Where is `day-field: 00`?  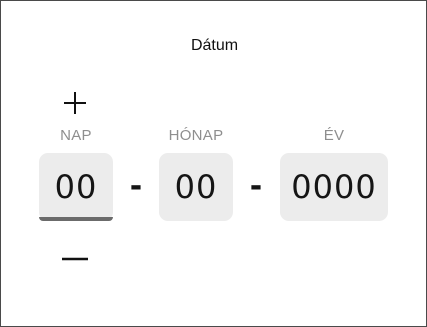 day-field: 00 is located at coordinates (76, 187).